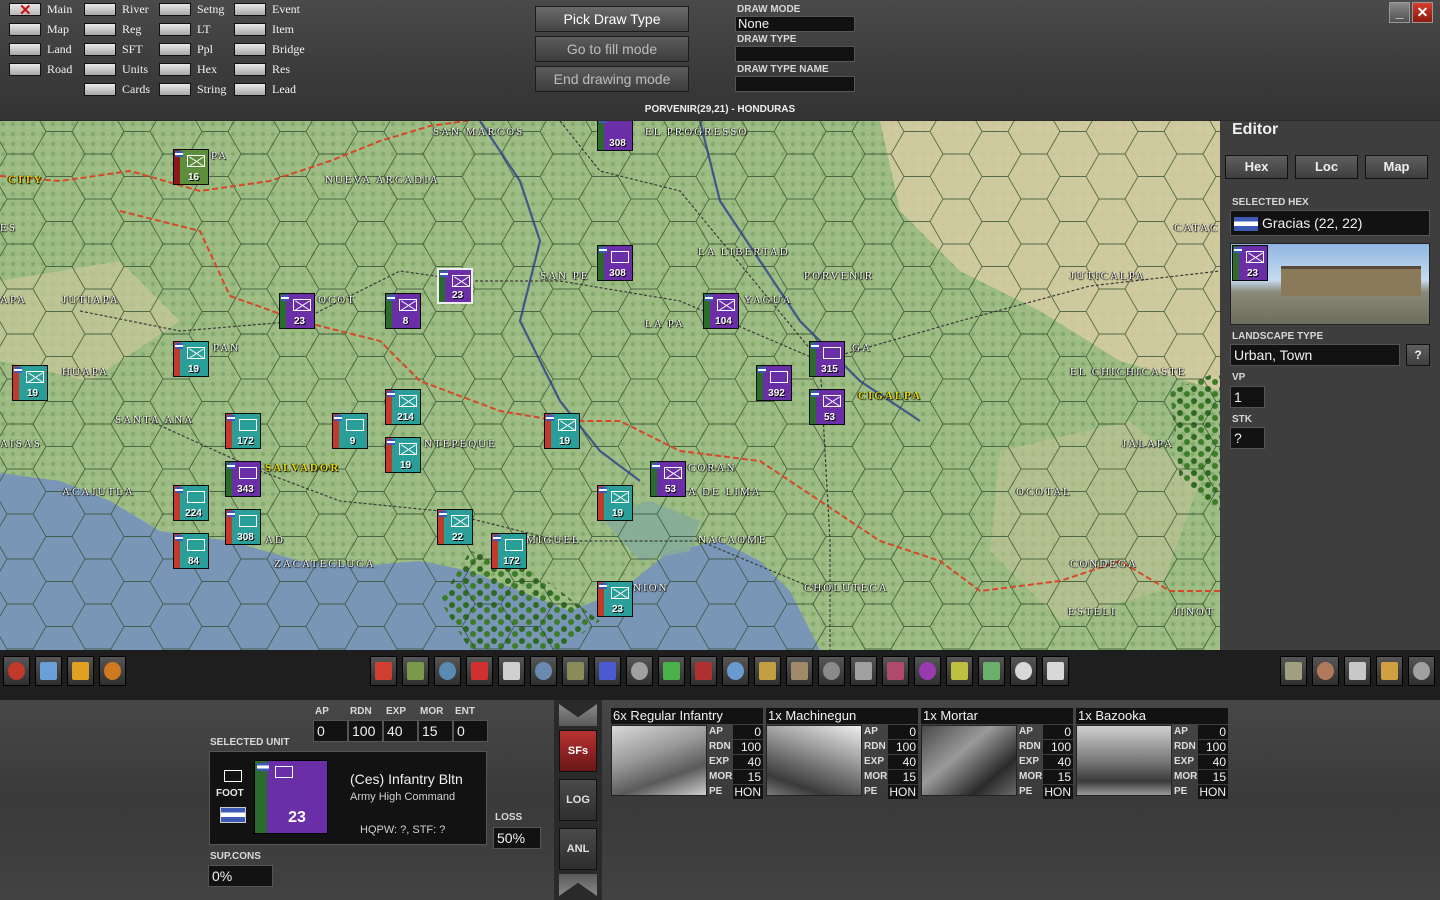 This screenshot has width=1440, height=900. Describe the element at coordinates (607, 671) in the screenshot. I see `boot-button` at that location.